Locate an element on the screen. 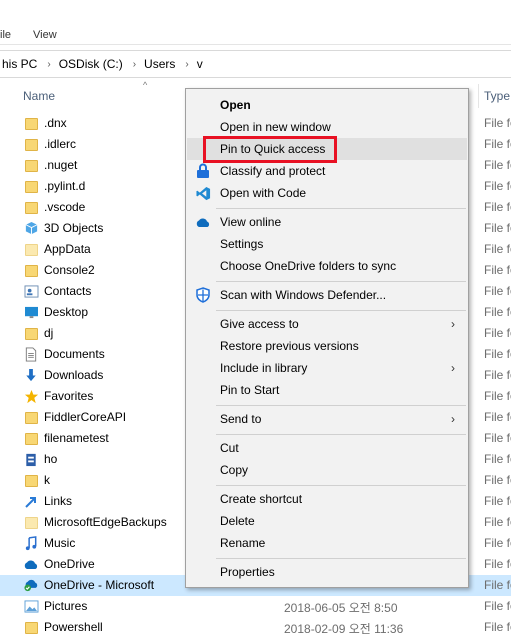 The height and width of the screenshot is (643, 511). menu-item-give-access: Give access to › is located at coordinates (327, 324).